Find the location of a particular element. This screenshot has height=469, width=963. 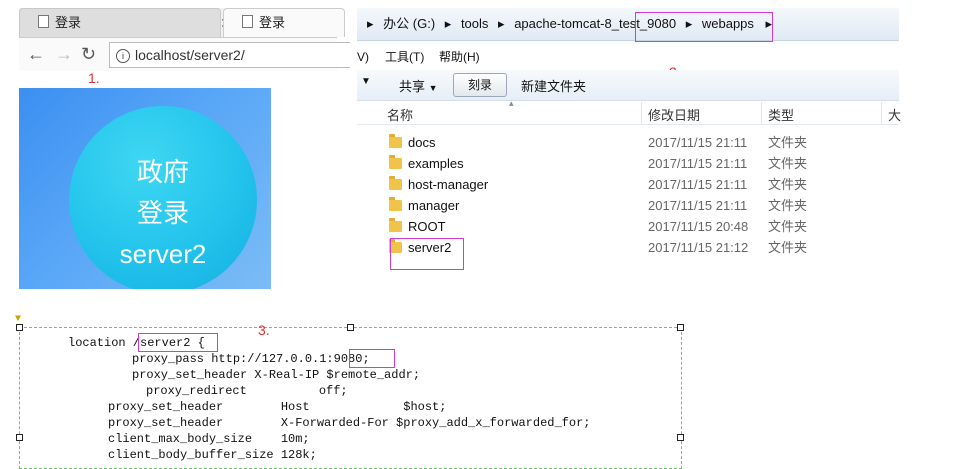

command-bar: ▼ 共享 ▼ 刻录 新建文件夹 is located at coordinates (628, 85).